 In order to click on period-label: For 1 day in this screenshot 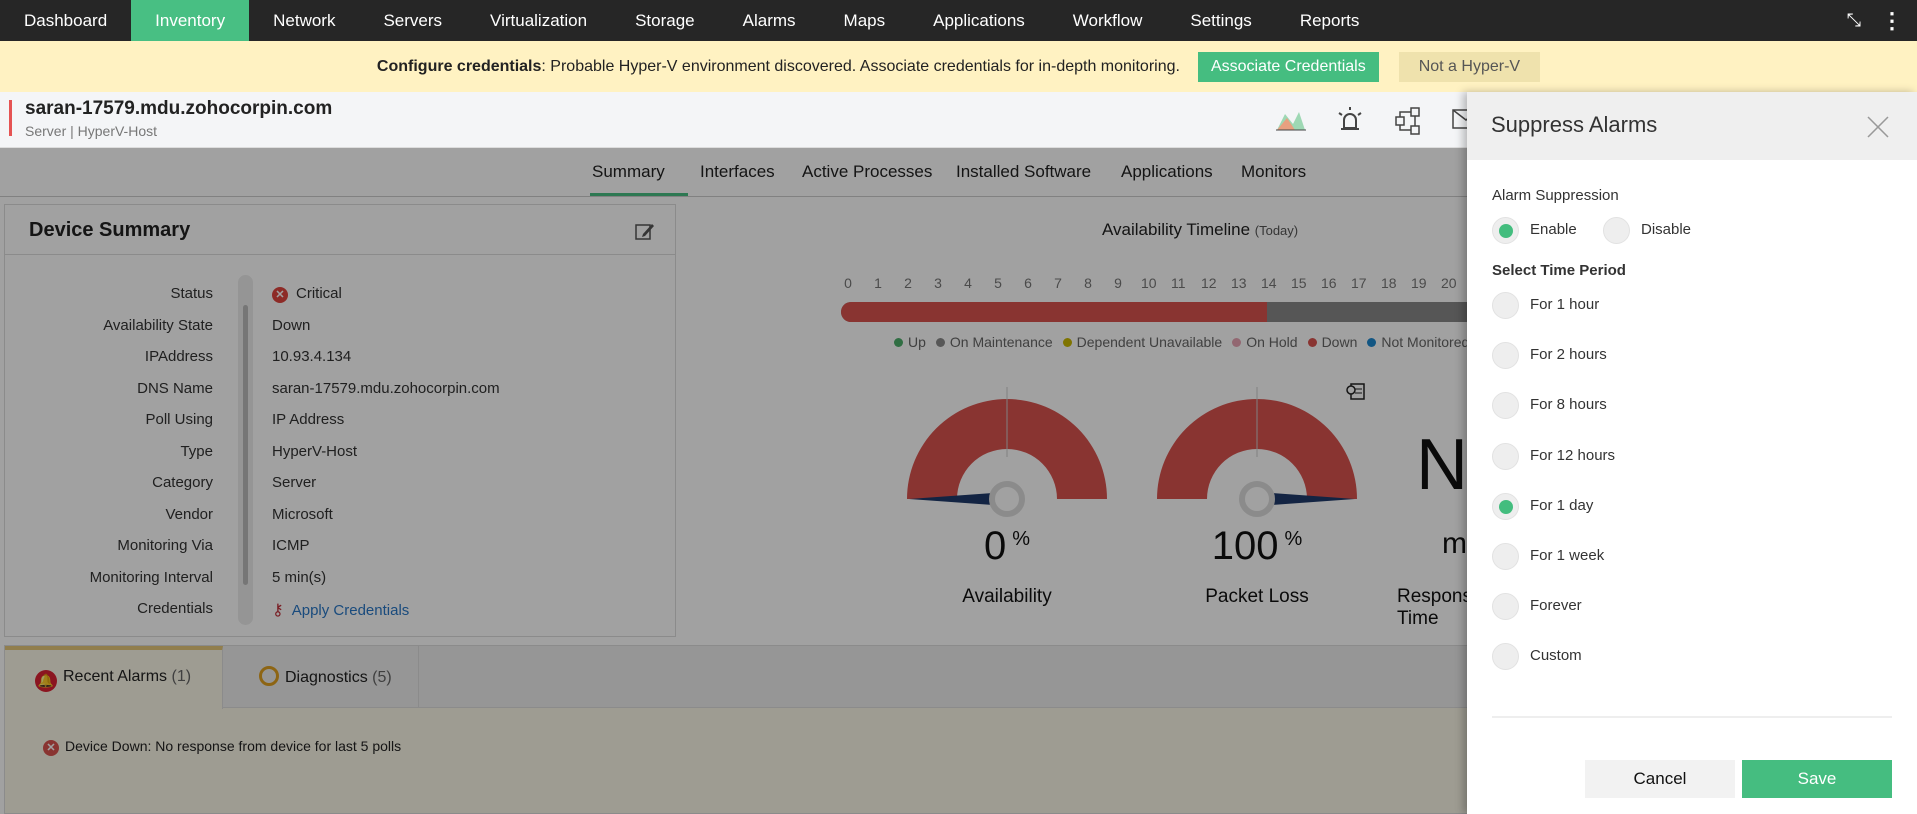, I will do `click(1562, 505)`.